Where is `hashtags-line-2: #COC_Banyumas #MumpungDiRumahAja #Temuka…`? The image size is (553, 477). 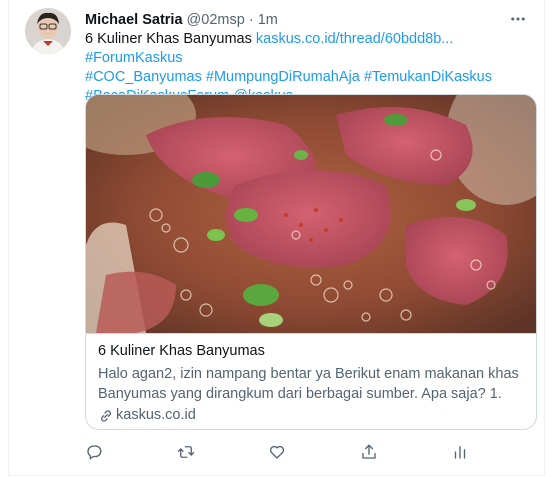
hashtags-line-2: #COC_Banyumas #MumpungDiRumahAja #Temuka… is located at coordinates (307, 77).